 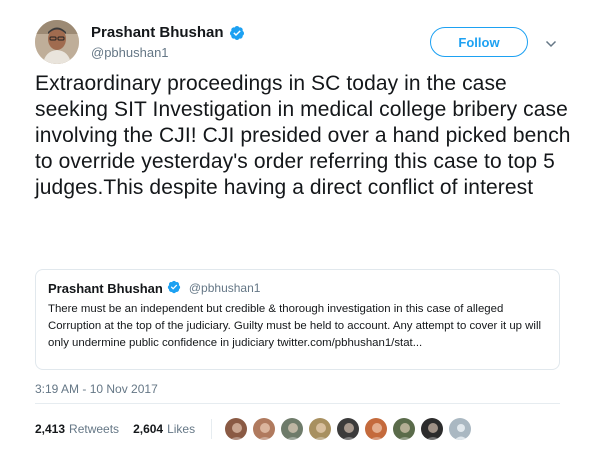 I want to click on stats-separator, so click(x=212, y=429).